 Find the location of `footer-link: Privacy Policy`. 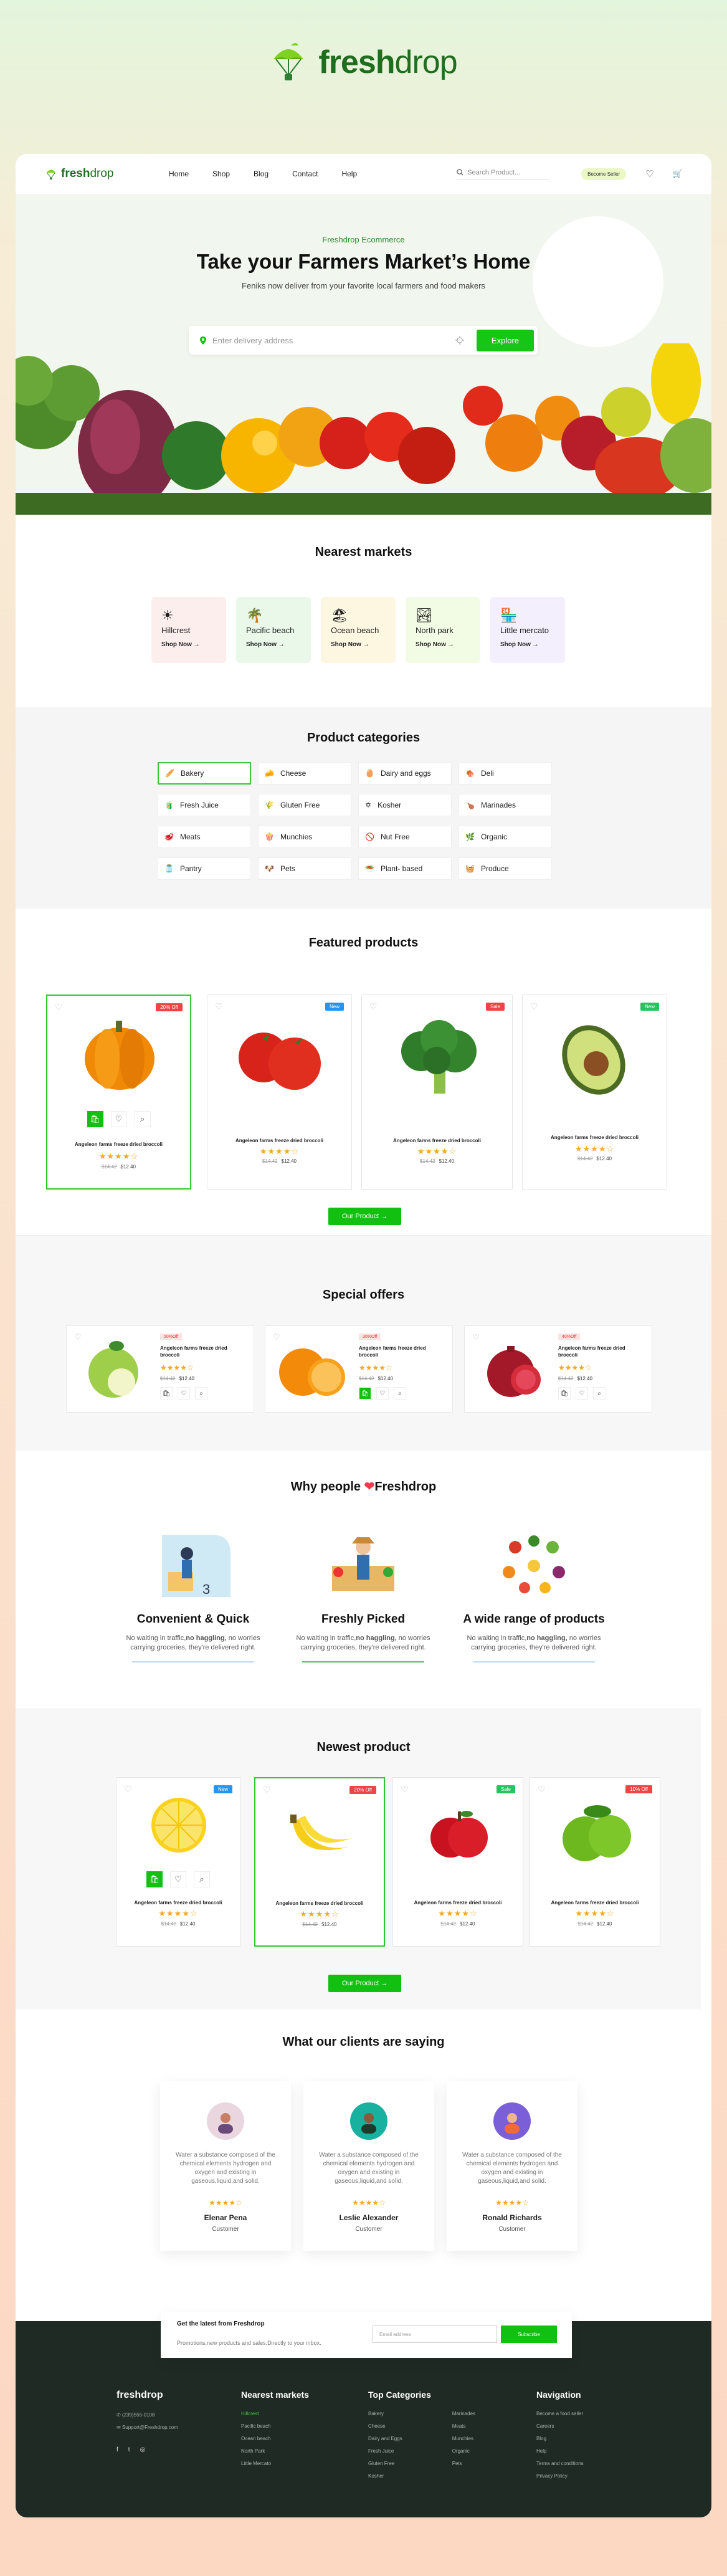

footer-link: Privacy Policy is located at coordinates (560, 2476).